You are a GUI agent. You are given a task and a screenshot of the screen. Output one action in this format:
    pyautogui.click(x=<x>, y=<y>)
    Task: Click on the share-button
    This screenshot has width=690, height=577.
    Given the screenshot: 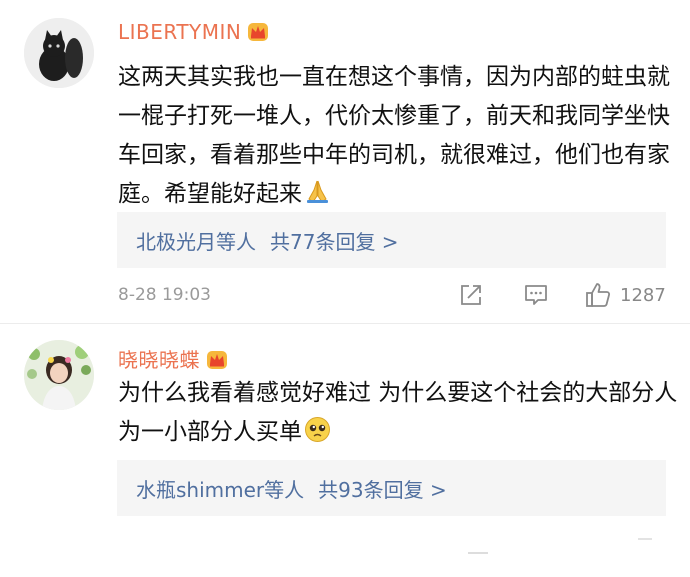 What is the action you would take?
    pyautogui.click(x=471, y=295)
    